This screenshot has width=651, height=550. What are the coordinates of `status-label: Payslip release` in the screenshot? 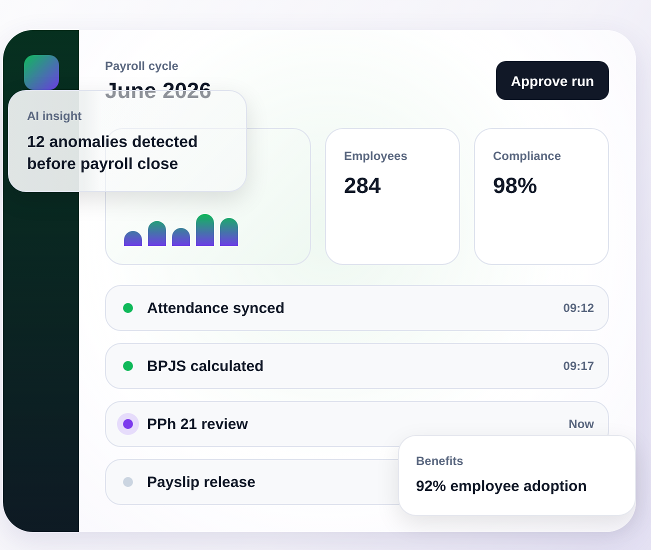 It's located at (201, 482).